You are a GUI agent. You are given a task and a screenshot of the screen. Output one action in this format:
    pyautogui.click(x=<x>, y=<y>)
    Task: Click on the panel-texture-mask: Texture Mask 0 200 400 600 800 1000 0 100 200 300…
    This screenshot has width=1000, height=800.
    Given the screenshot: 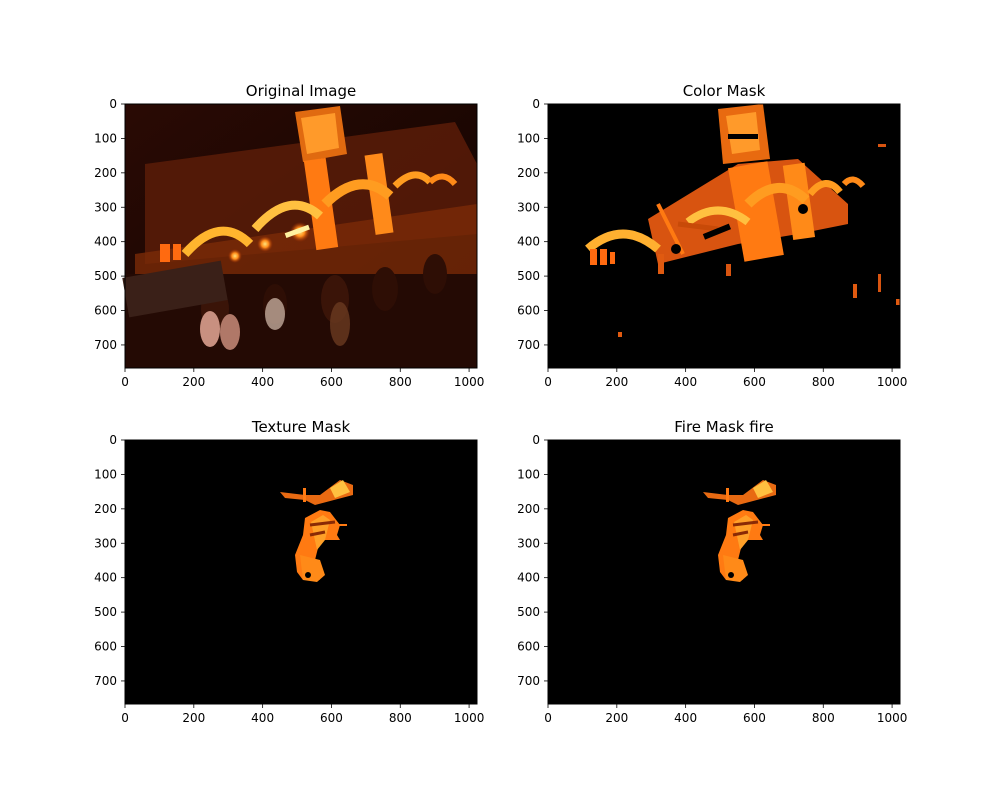 What is the action you would take?
    pyautogui.click(x=289, y=571)
    